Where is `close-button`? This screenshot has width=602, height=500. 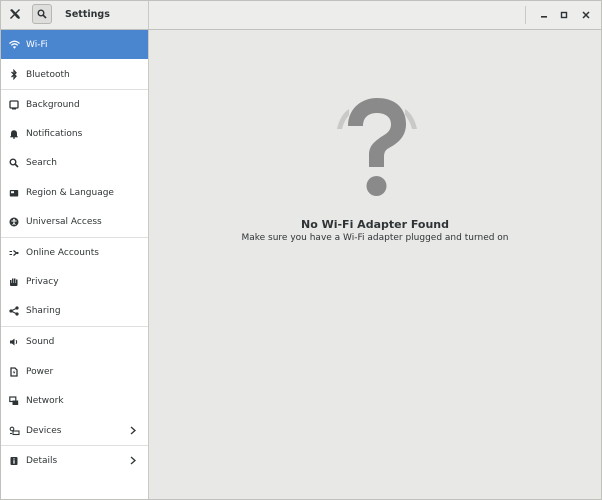
close-button is located at coordinates (586, 15).